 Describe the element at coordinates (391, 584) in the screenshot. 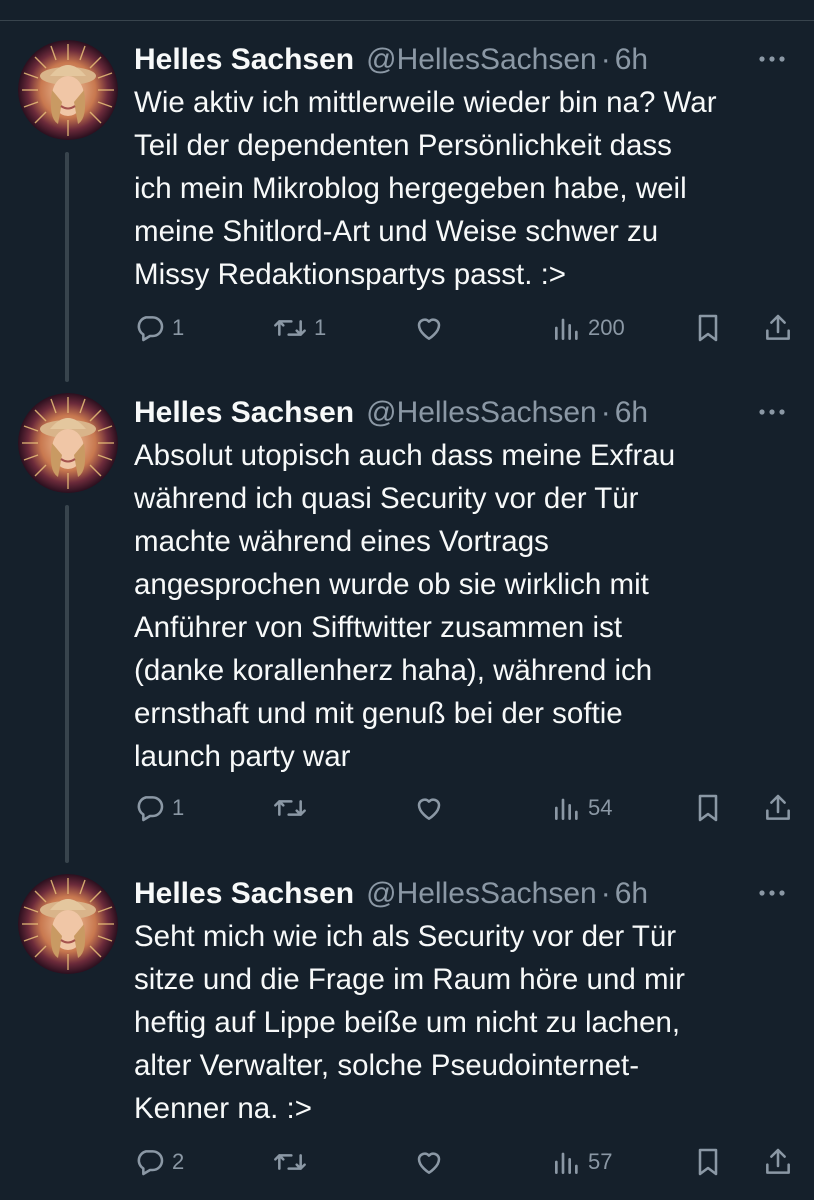

I see `tweet-text-line: angesprochen wurde ob sie wirklich mit` at that location.